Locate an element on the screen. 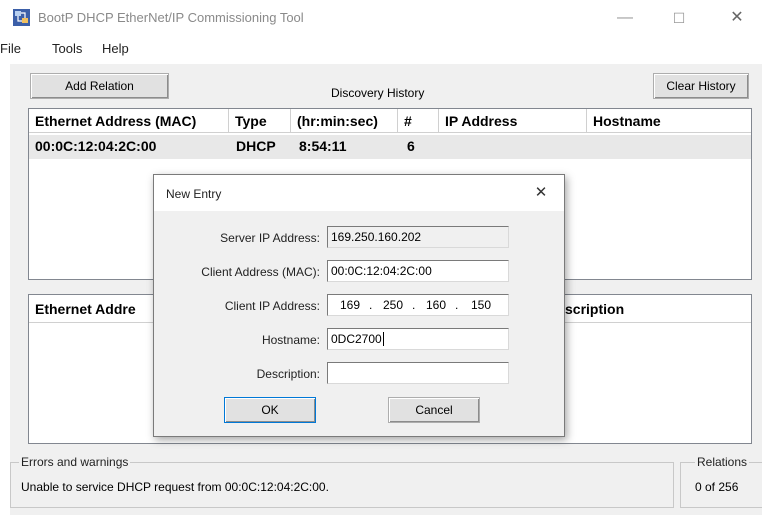 The width and height of the screenshot is (762, 515). ip-octet-2: 250 is located at coordinates (393, 305).